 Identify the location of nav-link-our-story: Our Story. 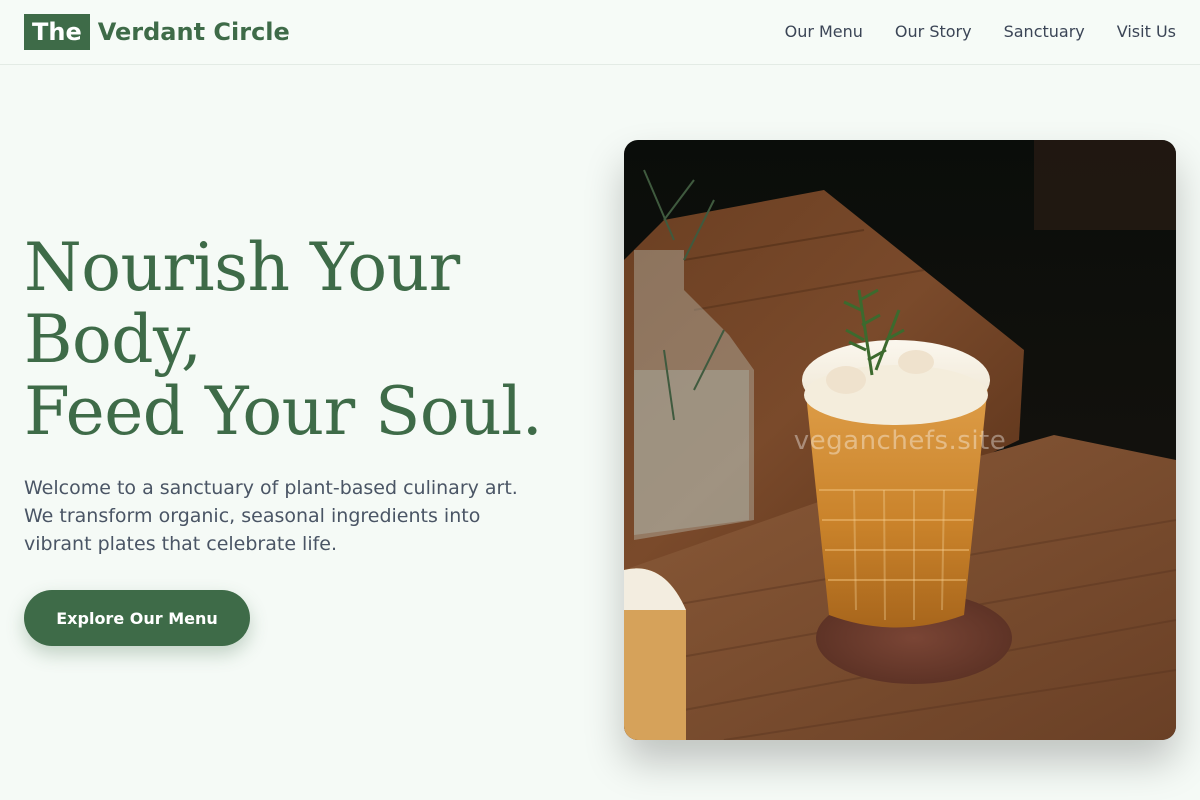
(933, 32).